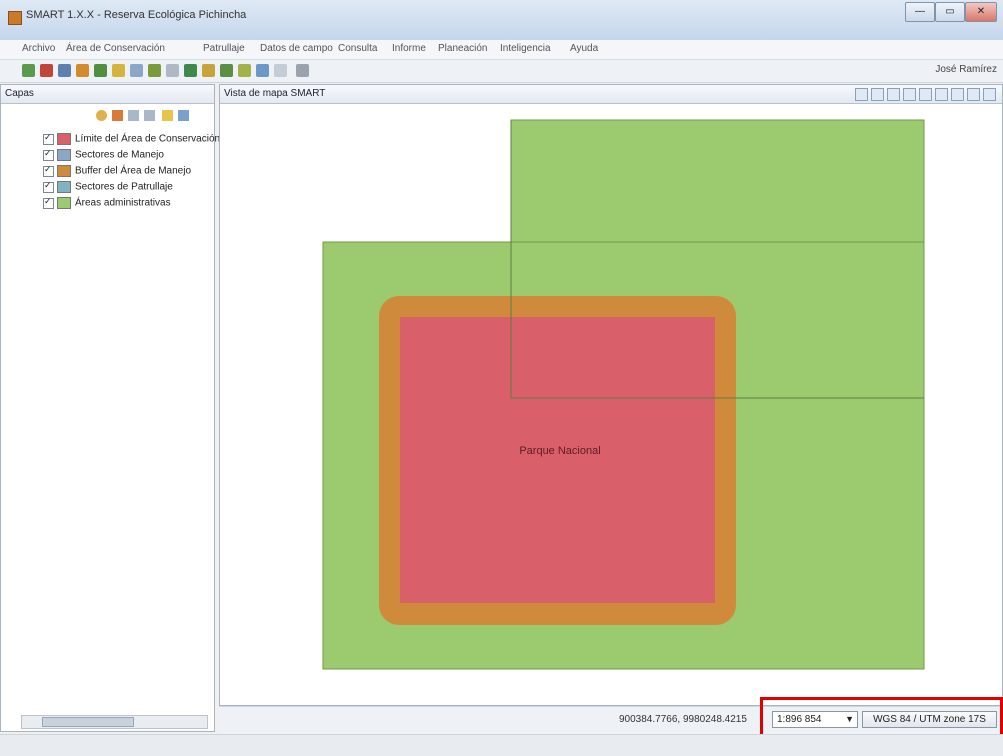 The width and height of the screenshot is (1003, 756). Describe the element at coordinates (909, 94) in the screenshot. I see `zoom-in-icon` at that location.